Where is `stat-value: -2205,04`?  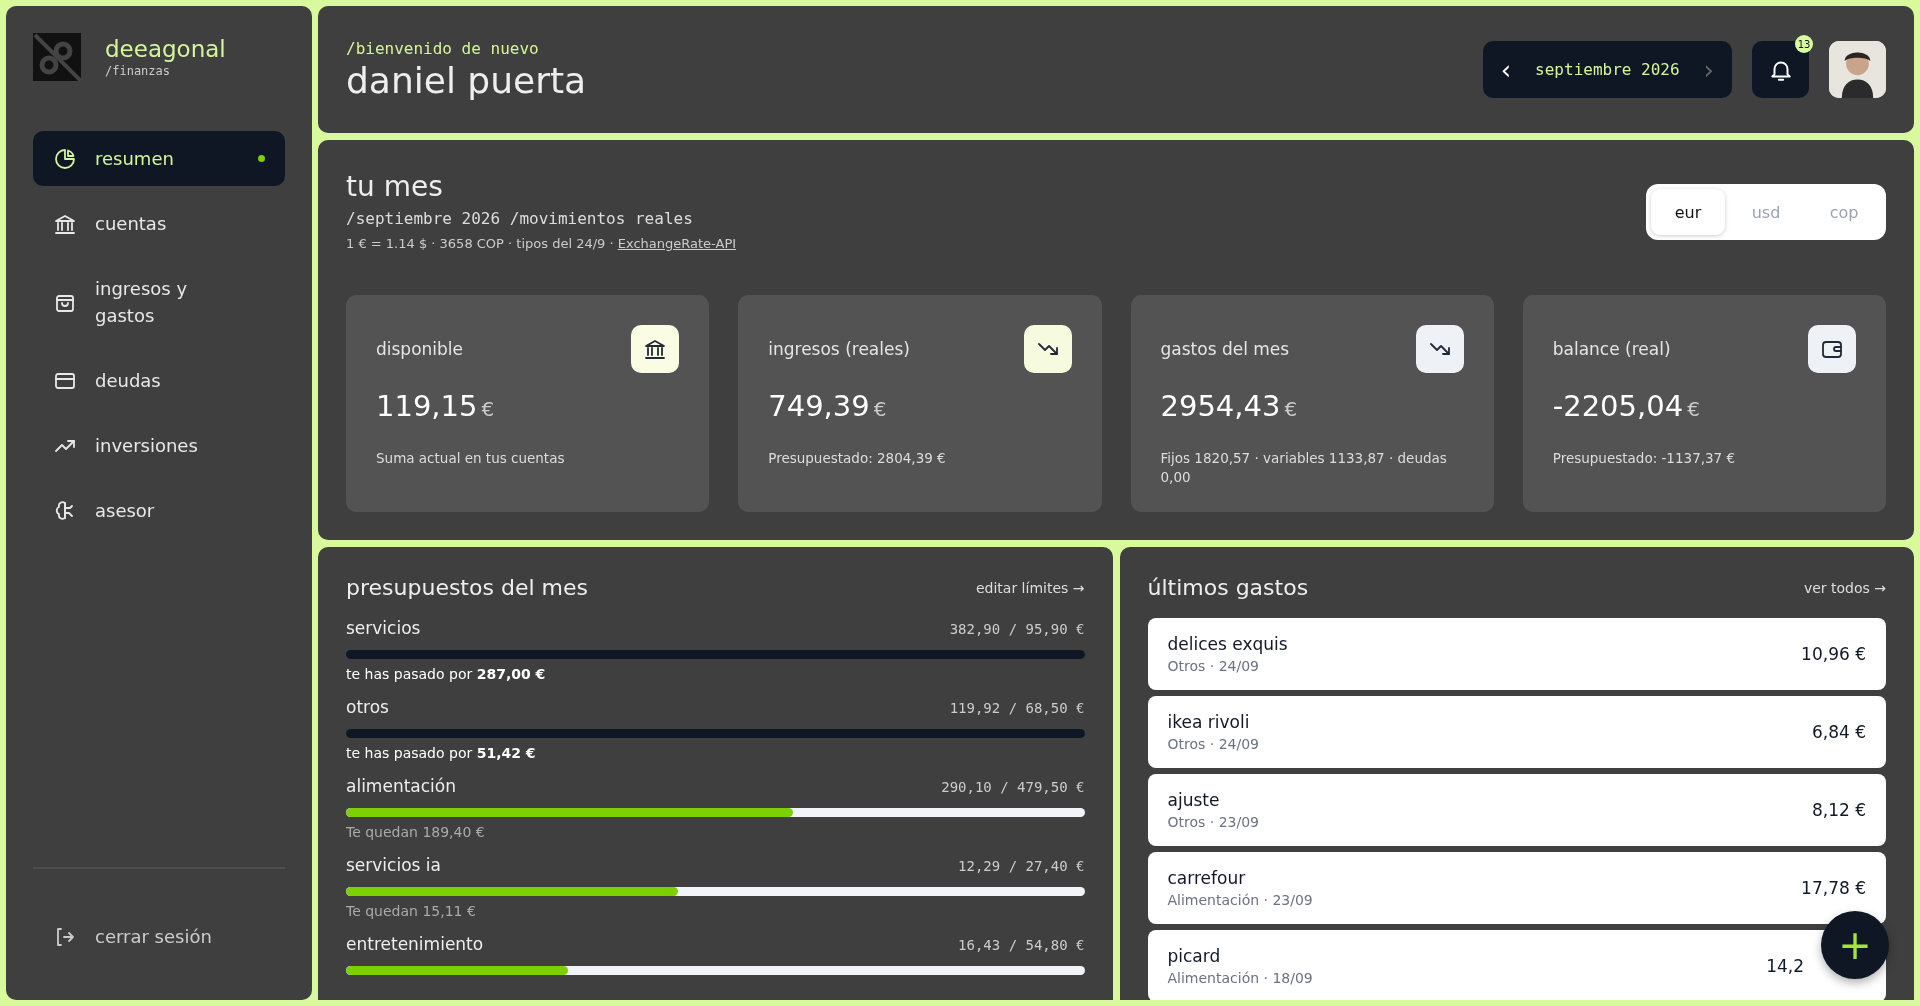 stat-value: -2205,04 is located at coordinates (1618, 406).